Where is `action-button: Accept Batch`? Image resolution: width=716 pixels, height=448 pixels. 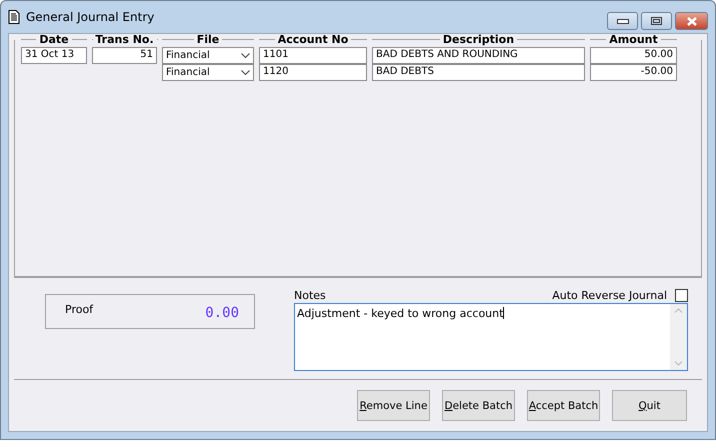
action-button: Accept Batch is located at coordinates (563, 405).